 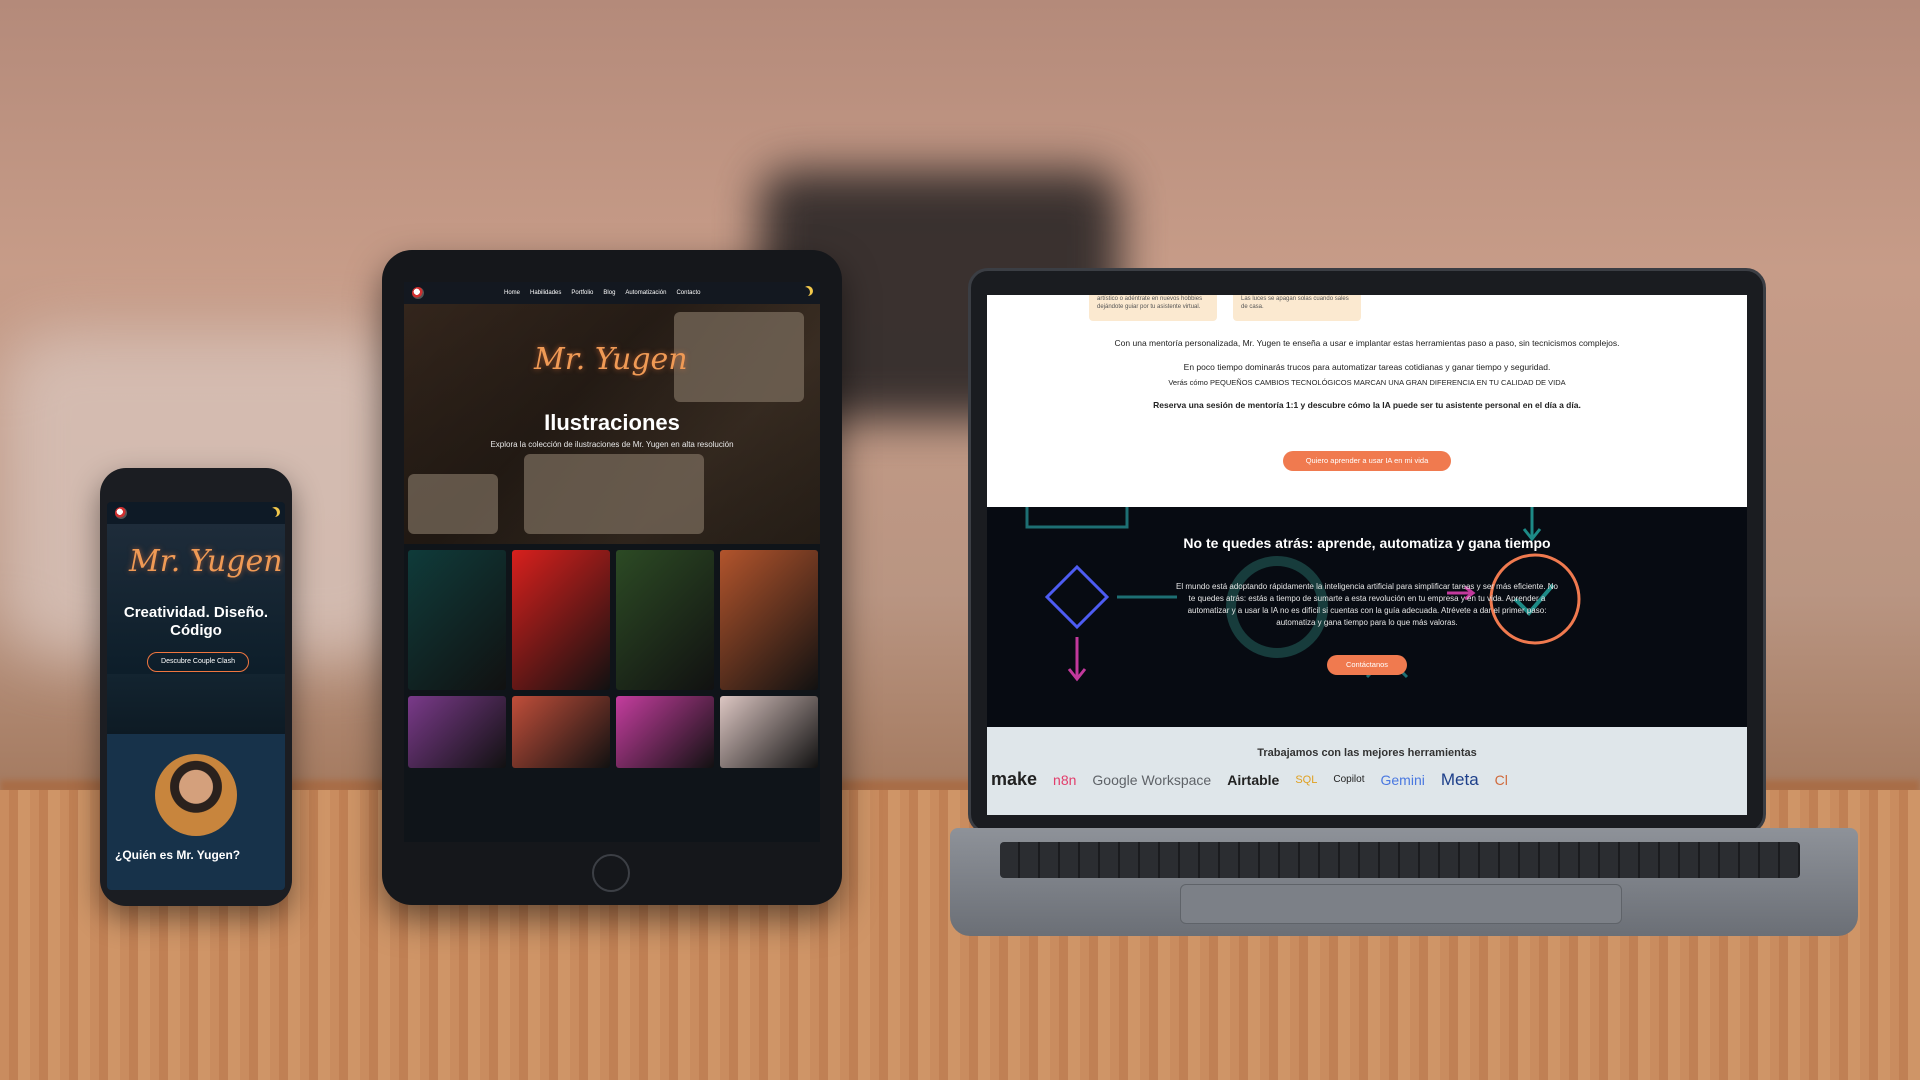 I want to click on learn-ai-button: Quiero aprender a usar IA en mi vida, so click(x=1367, y=461).